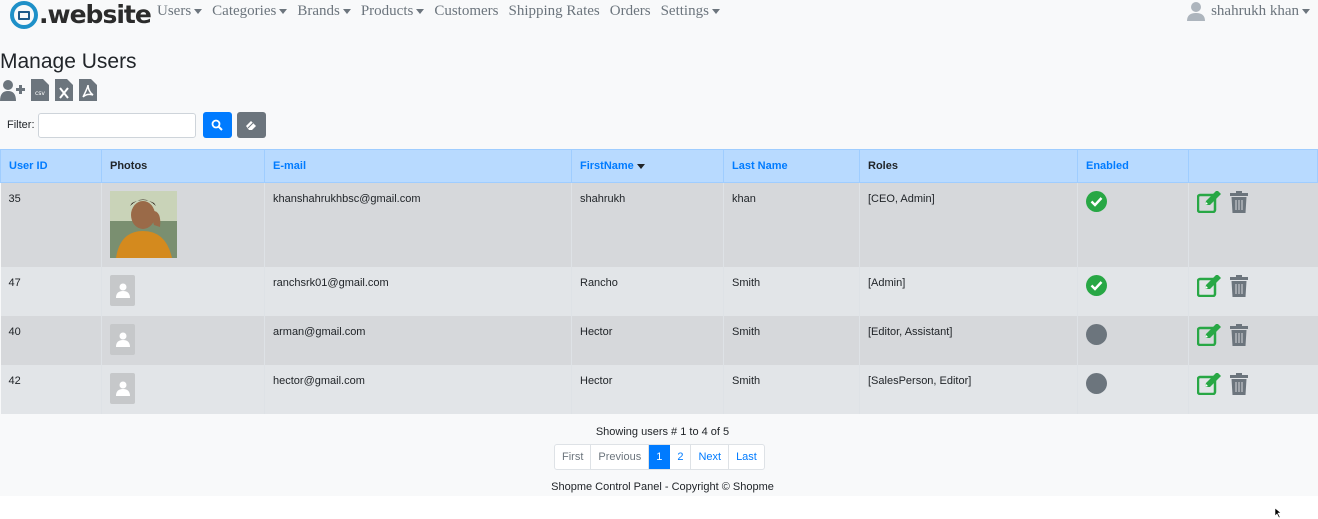  What do you see at coordinates (249, 11) in the screenshot?
I see `nav-item-categories: Categories` at bounding box center [249, 11].